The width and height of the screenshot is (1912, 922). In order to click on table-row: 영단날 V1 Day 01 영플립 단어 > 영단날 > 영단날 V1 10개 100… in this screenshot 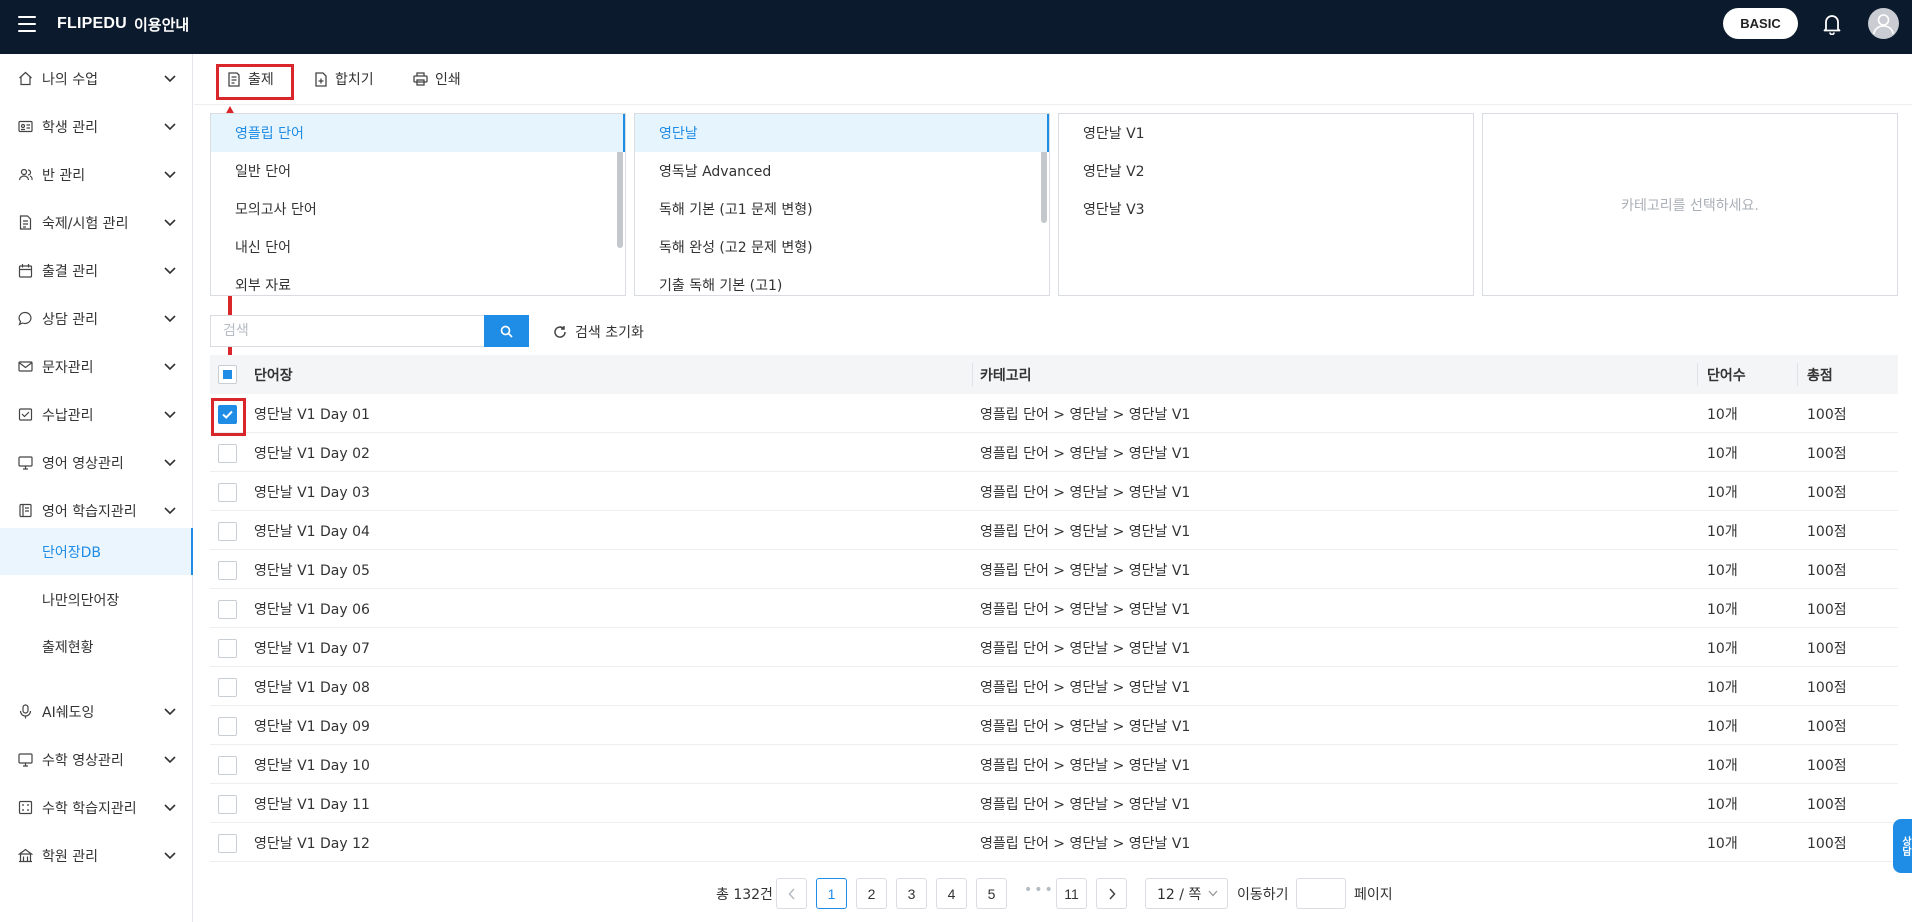, I will do `click(1054, 413)`.